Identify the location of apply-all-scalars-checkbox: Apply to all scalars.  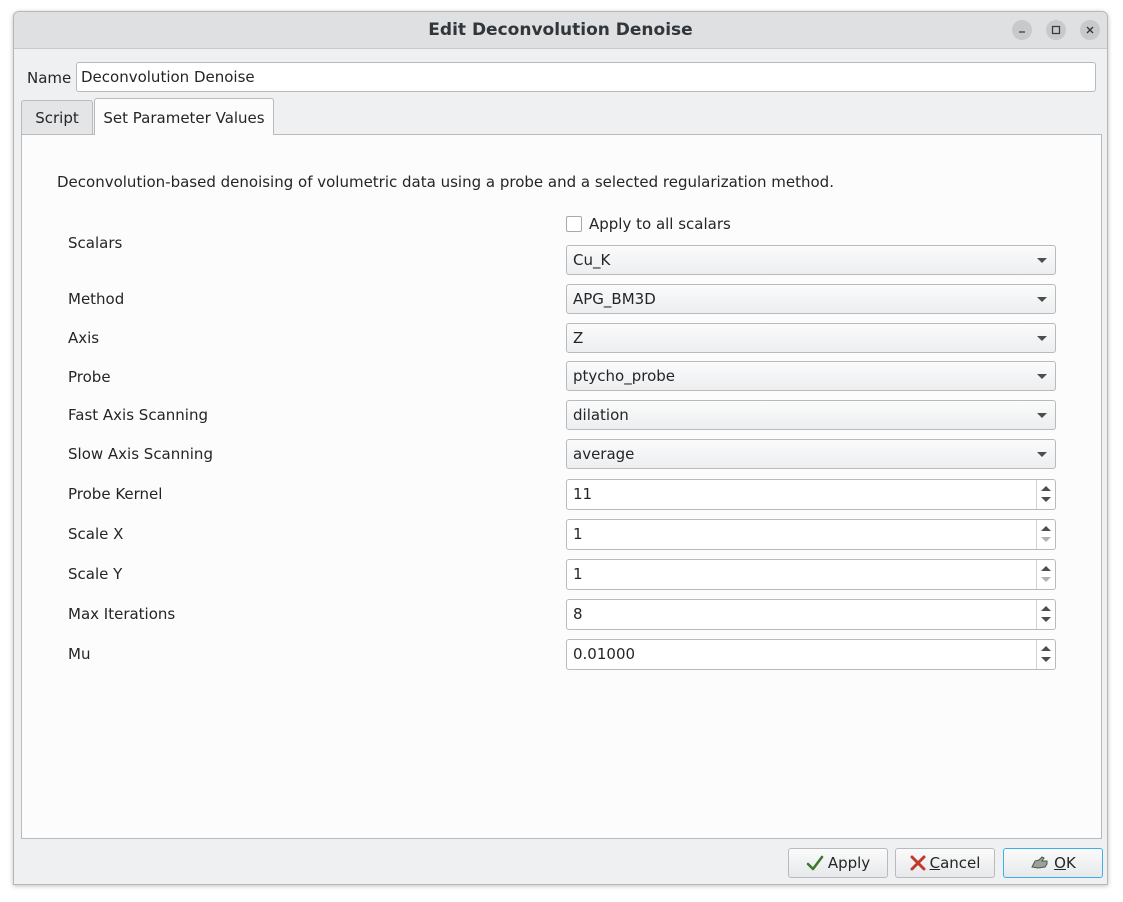
(648, 224).